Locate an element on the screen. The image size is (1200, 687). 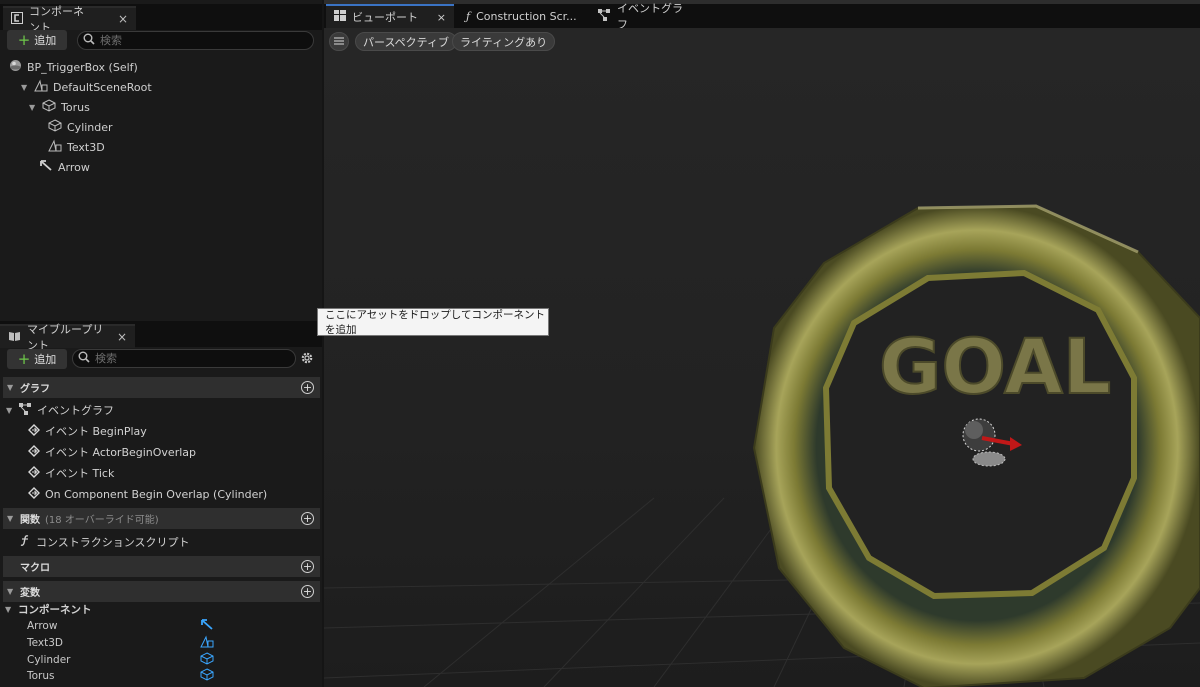
event-label: イベント ActorBeginOverlap is located at coordinates (121, 452).